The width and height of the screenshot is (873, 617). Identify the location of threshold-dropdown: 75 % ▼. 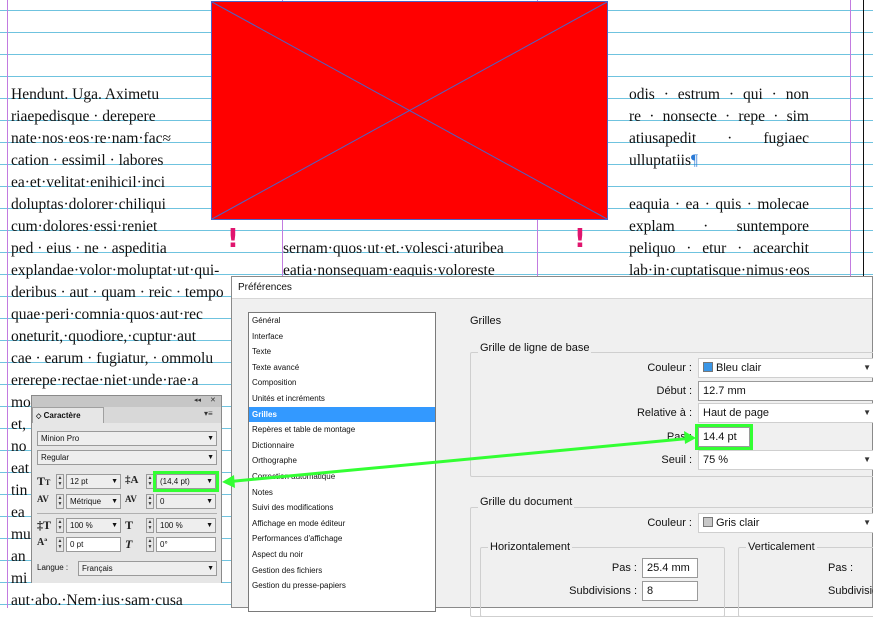
(785, 460).